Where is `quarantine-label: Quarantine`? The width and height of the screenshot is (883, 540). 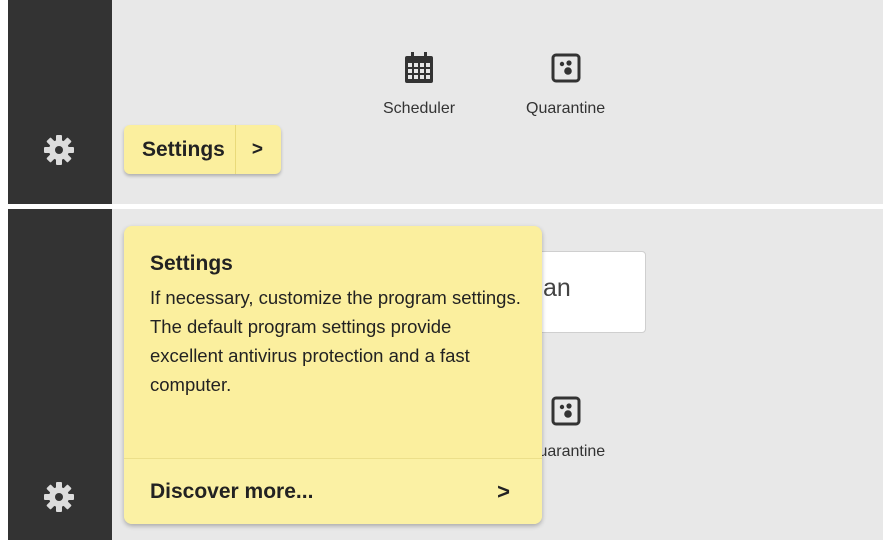 quarantine-label: Quarantine is located at coordinates (566, 108).